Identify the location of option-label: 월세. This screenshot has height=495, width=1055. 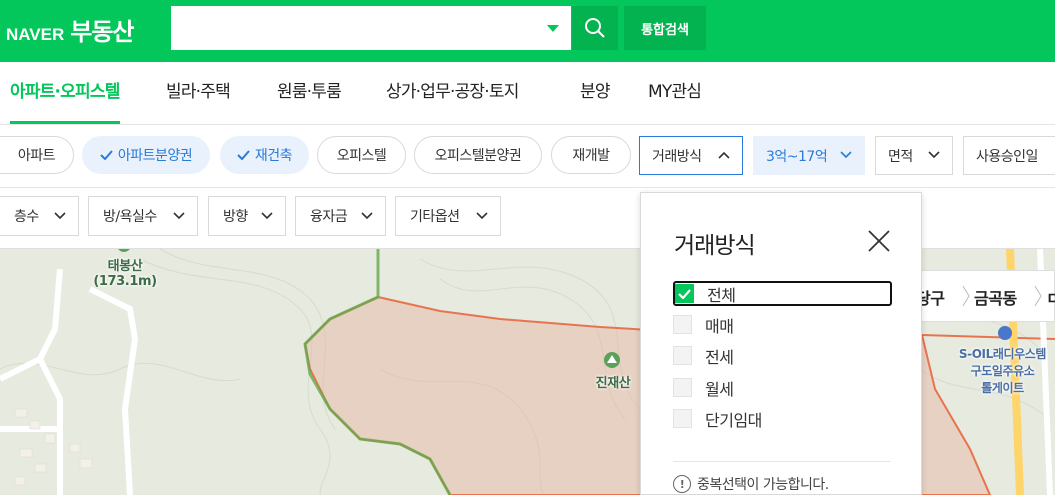
(719, 389).